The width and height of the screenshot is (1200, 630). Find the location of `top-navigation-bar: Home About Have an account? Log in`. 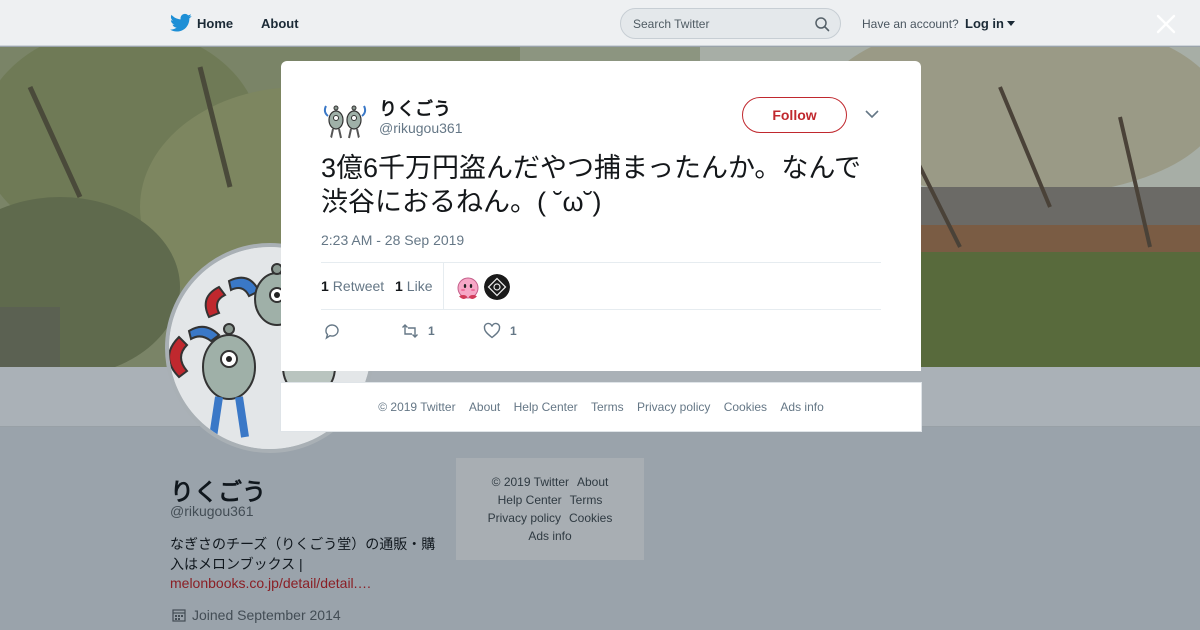

top-navigation-bar: Home About Have an account? Log in is located at coordinates (600, 23).